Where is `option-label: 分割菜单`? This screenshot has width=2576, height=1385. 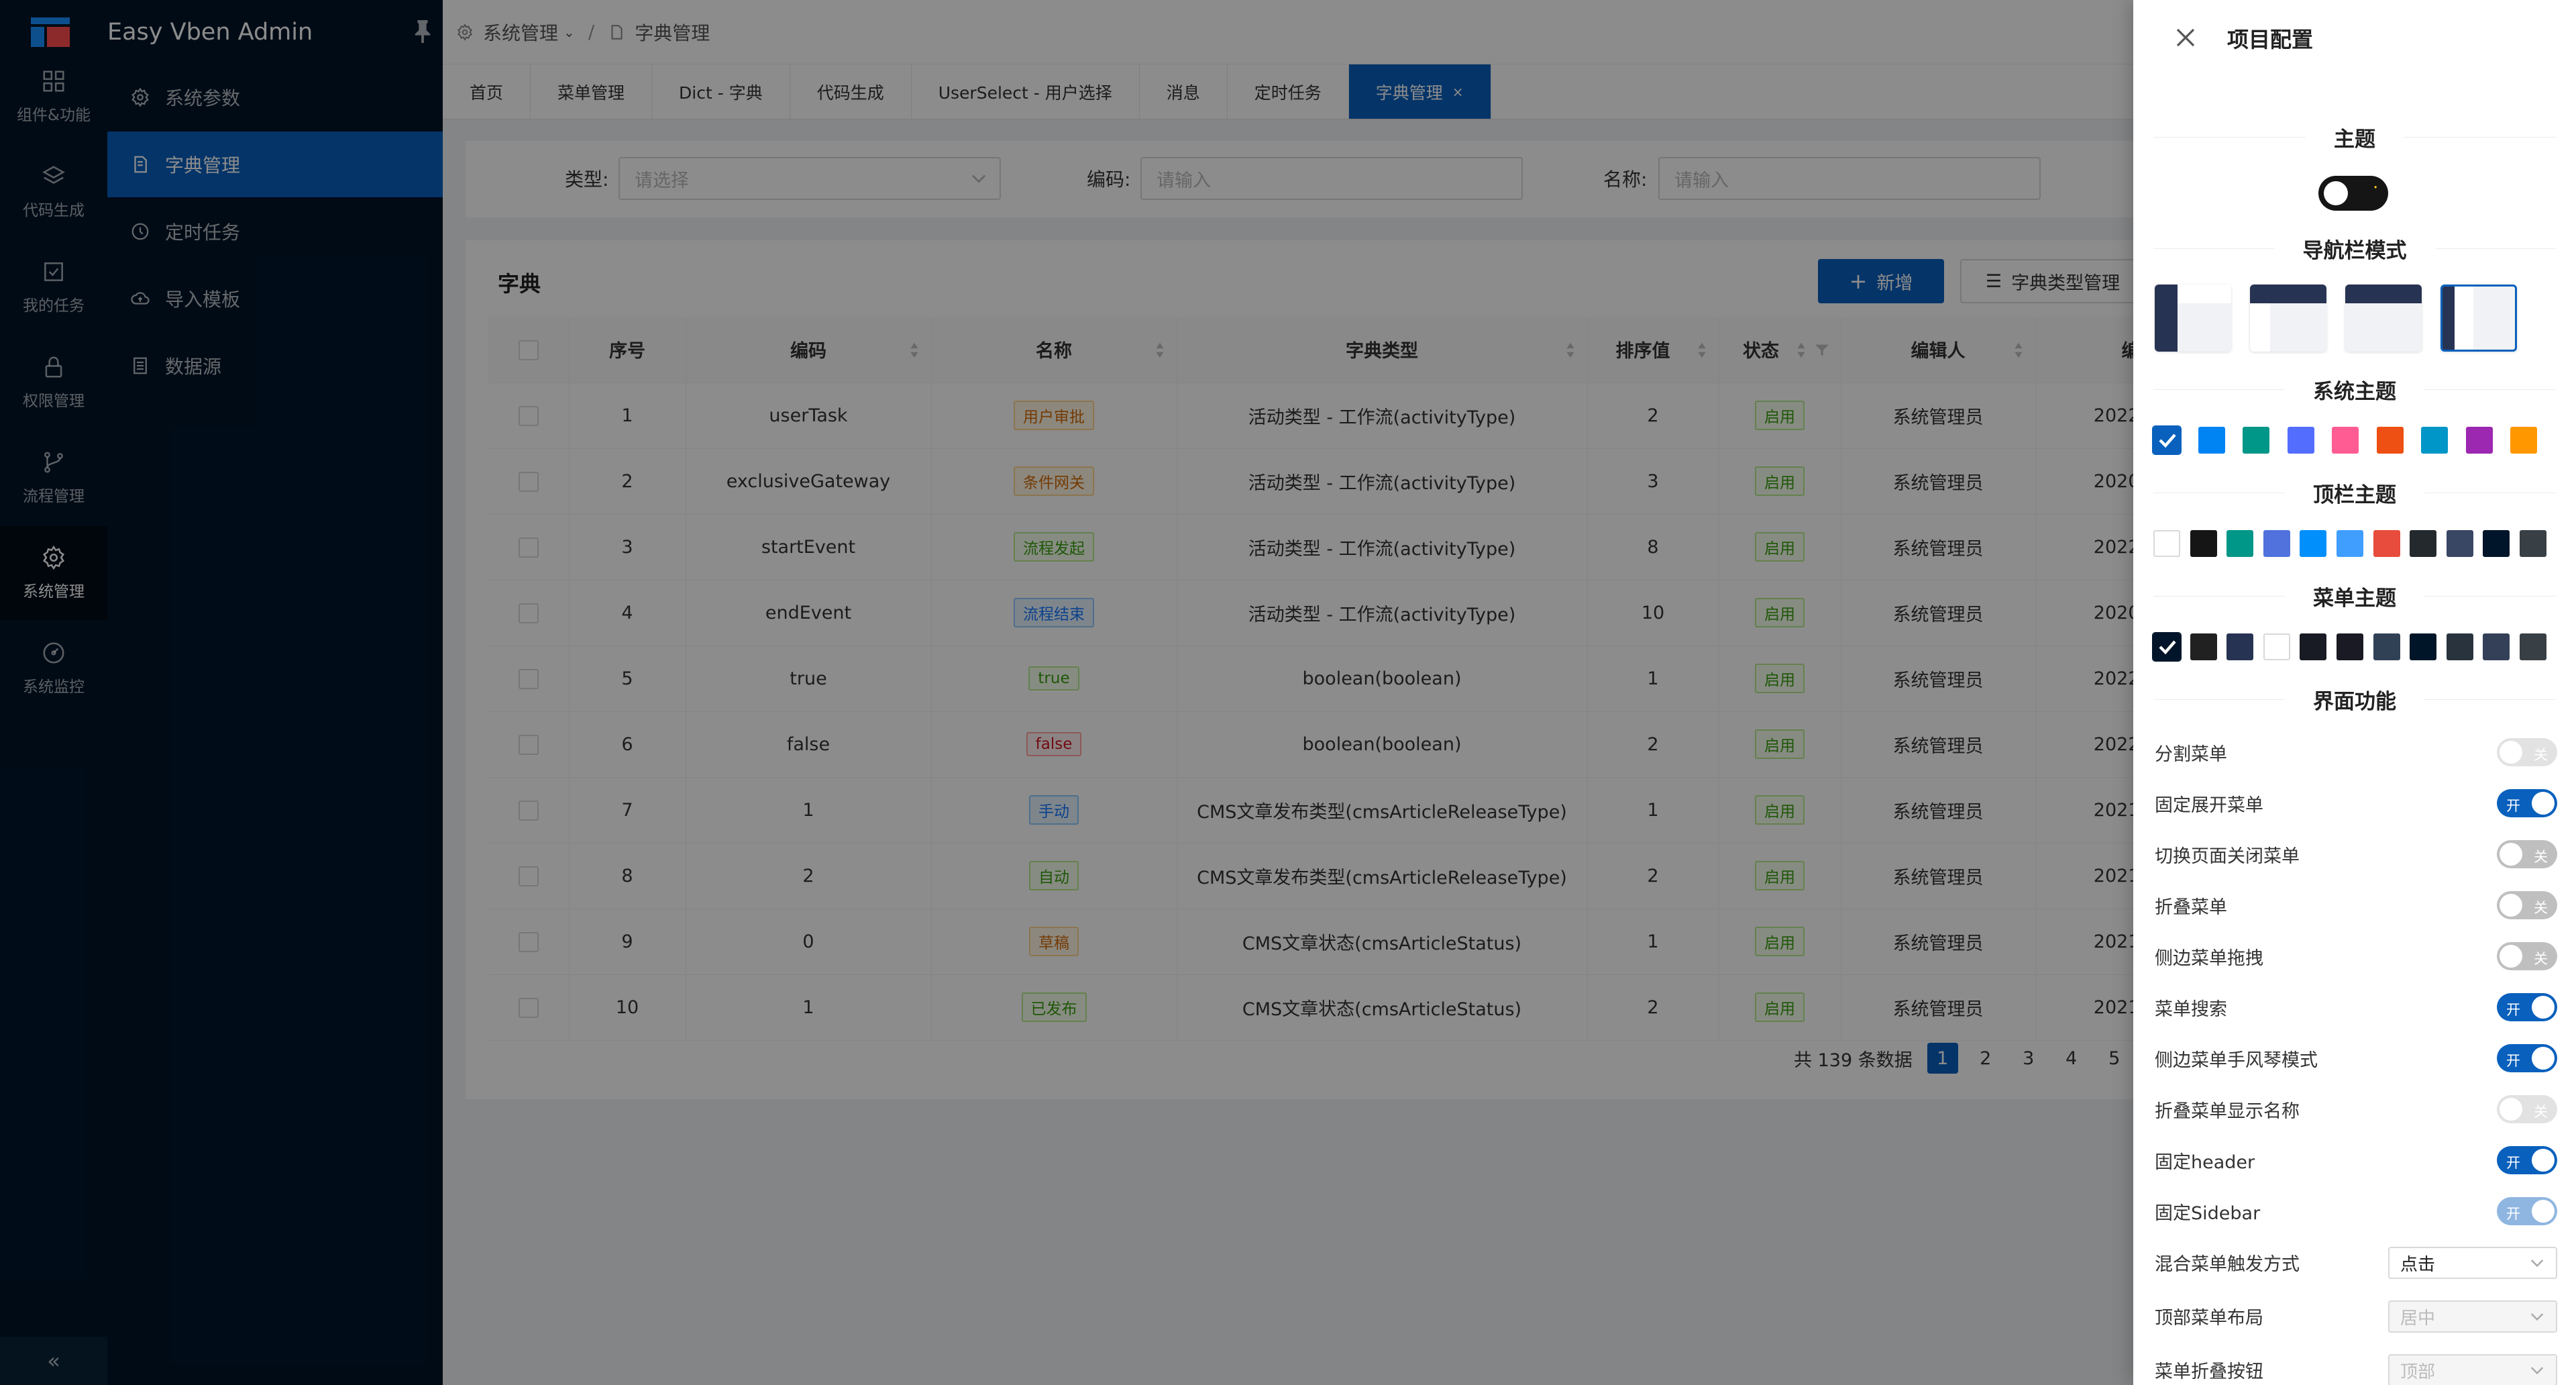
option-label: 分割菜单 is located at coordinates (2191, 754).